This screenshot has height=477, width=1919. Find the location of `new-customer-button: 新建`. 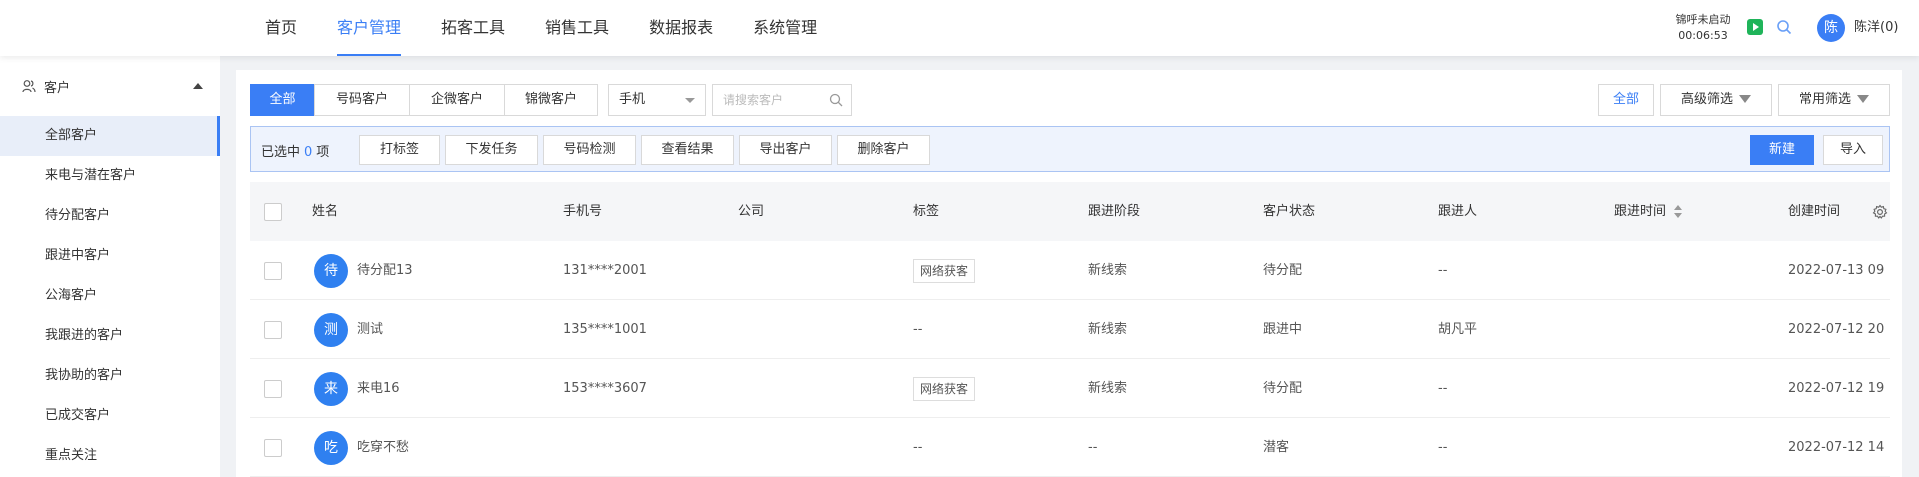

new-customer-button: 新建 is located at coordinates (1782, 150).